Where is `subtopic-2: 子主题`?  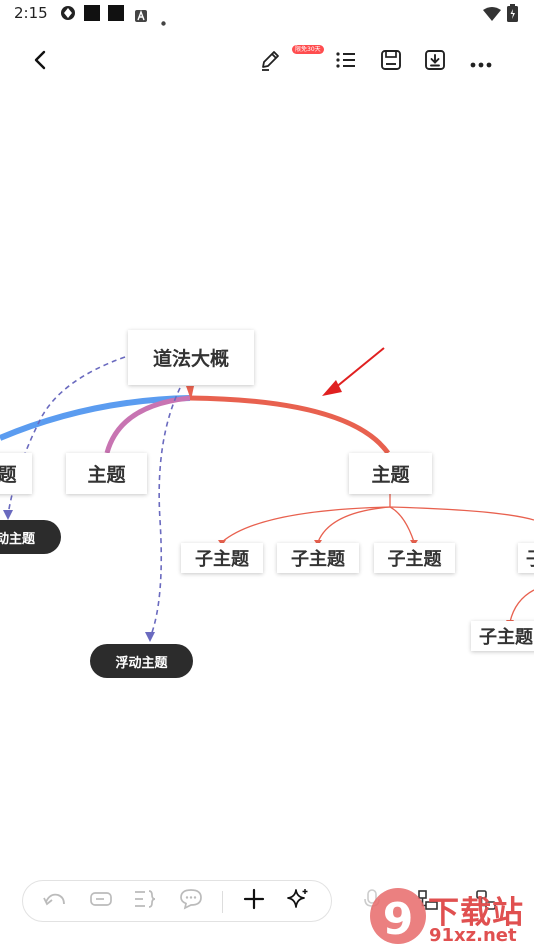 subtopic-2: 子主题 is located at coordinates (318, 558).